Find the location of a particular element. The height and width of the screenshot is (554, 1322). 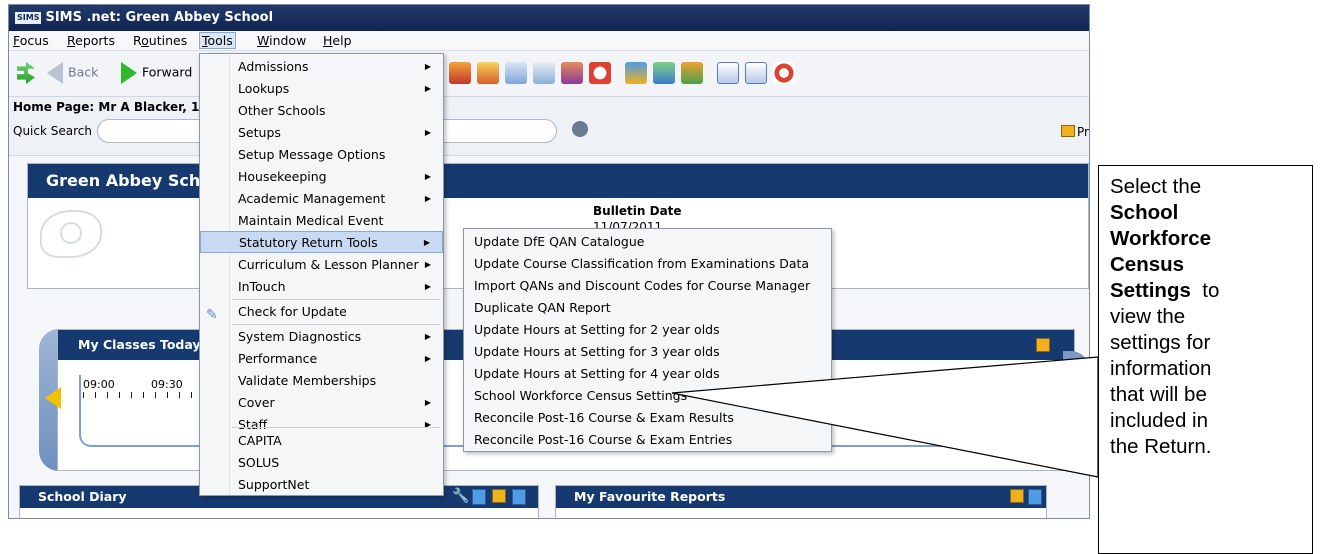

menu-item-capita: CAPITA is located at coordinates (321, 441).